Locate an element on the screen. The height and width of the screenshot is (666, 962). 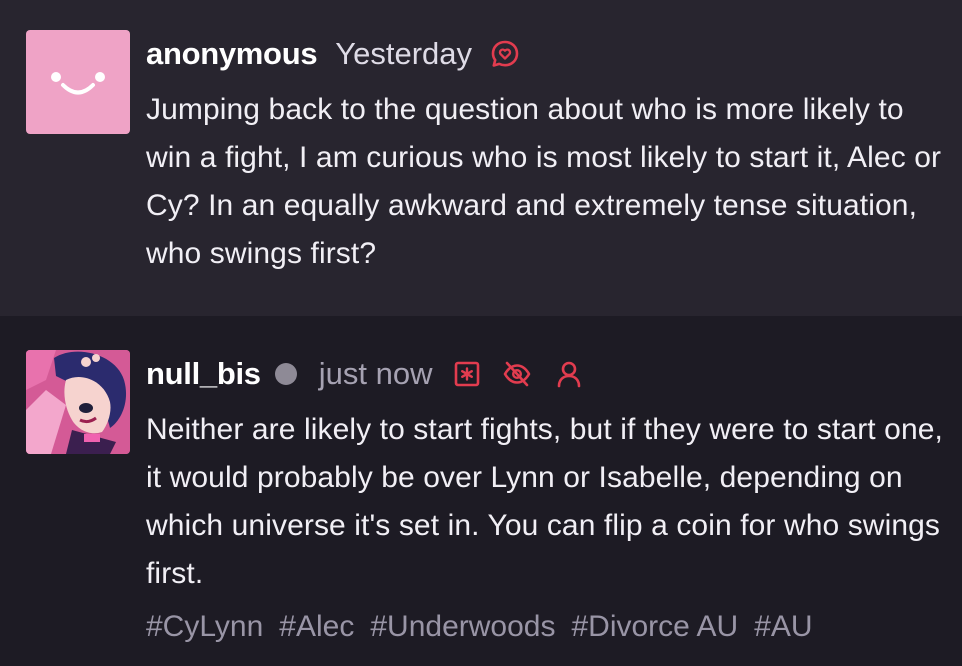
question-timestamp: Yesterday is located at coordinates (403, 54).